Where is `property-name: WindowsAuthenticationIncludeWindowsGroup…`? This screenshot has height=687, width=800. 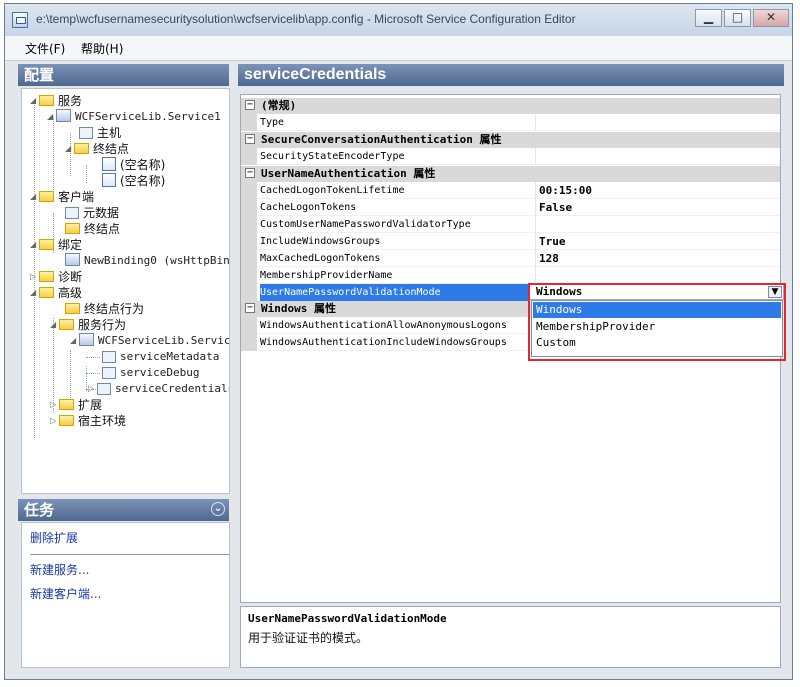
property-name: WindowsAuthenticationIncludeWindowsGroup… is located at coordinates (383, 342).